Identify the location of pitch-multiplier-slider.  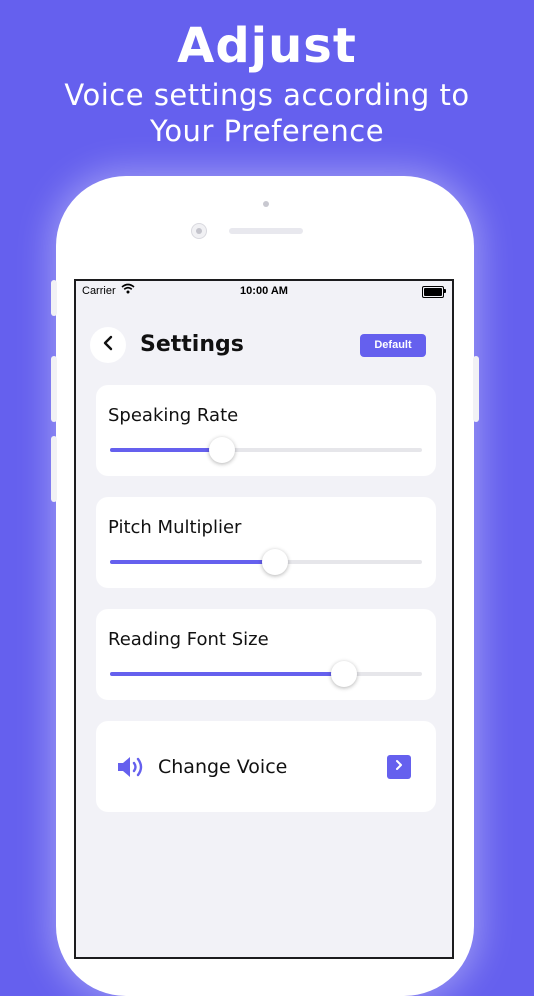
(266, 562).